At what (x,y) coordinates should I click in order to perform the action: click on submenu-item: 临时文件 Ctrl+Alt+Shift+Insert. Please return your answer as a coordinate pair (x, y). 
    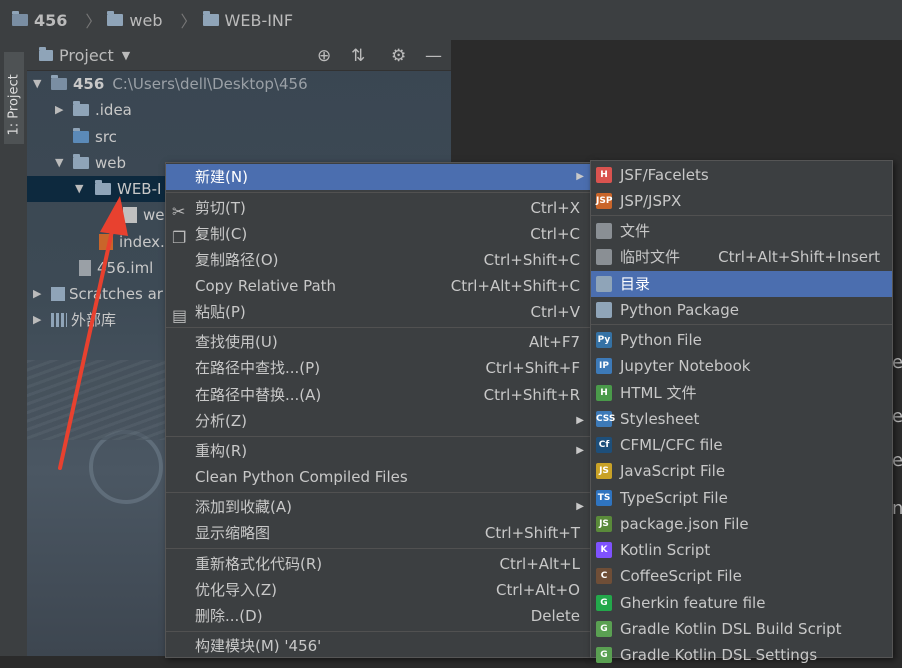
    Looking at the image, I should click on (741, 257).